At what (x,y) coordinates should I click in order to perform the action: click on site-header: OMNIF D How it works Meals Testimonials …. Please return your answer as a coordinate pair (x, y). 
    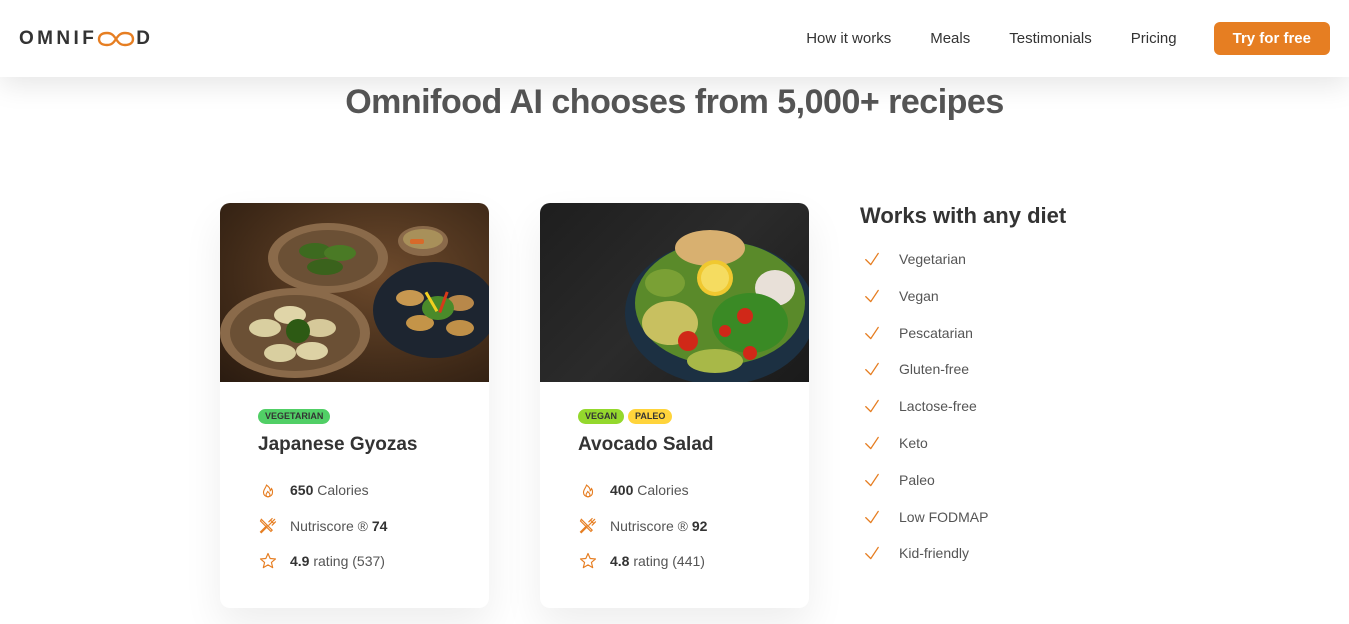
    Looking at the image, I should click on (674, 38).